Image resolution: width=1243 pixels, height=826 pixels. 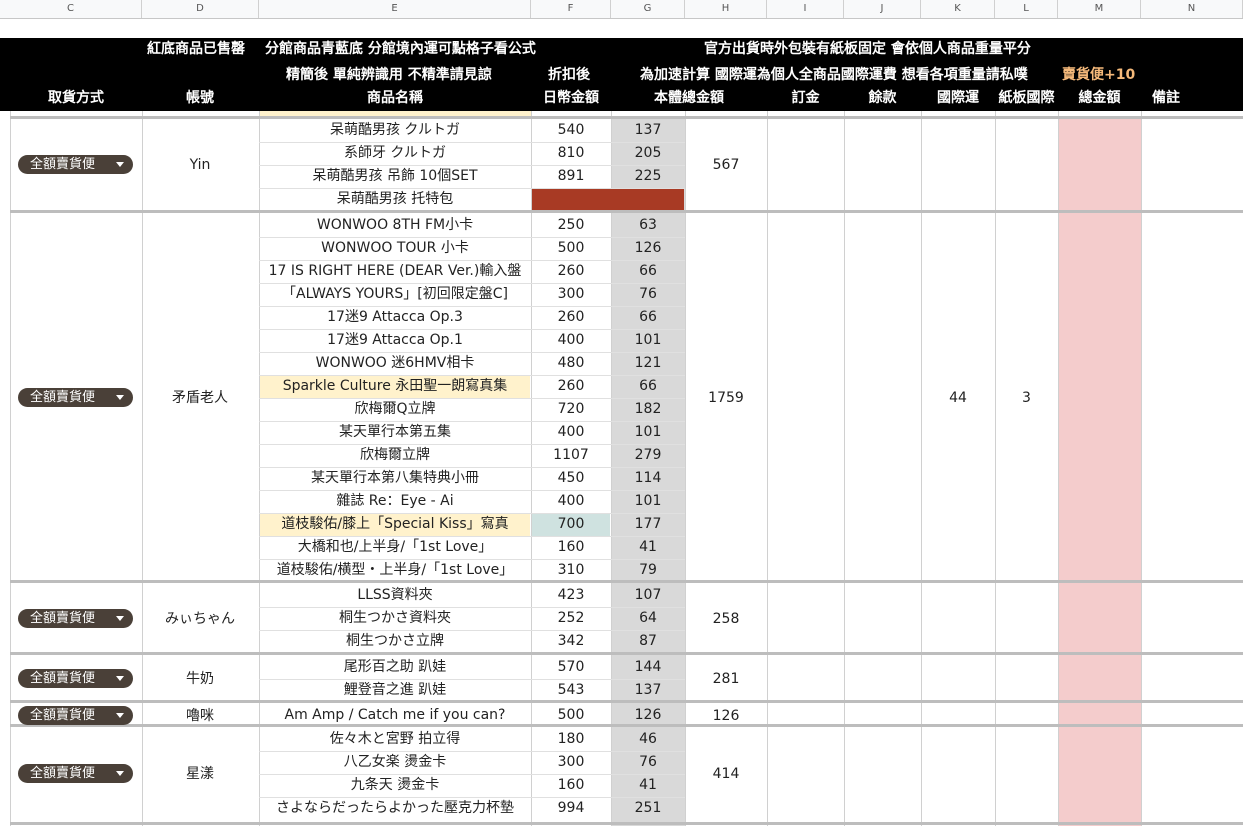 What do you see at coordinates (395, 808) in the screenshot?
I see `product-name: さよならだったらよかった壓克力杯墊` at bounding box center [395, 808].